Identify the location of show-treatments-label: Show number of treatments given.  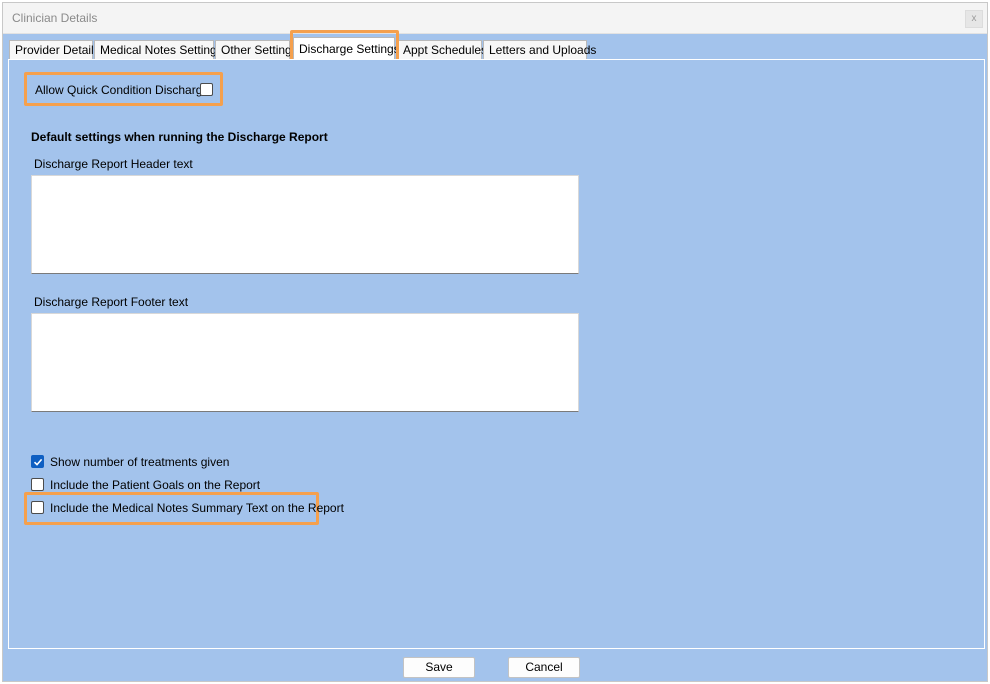
(140, 462).